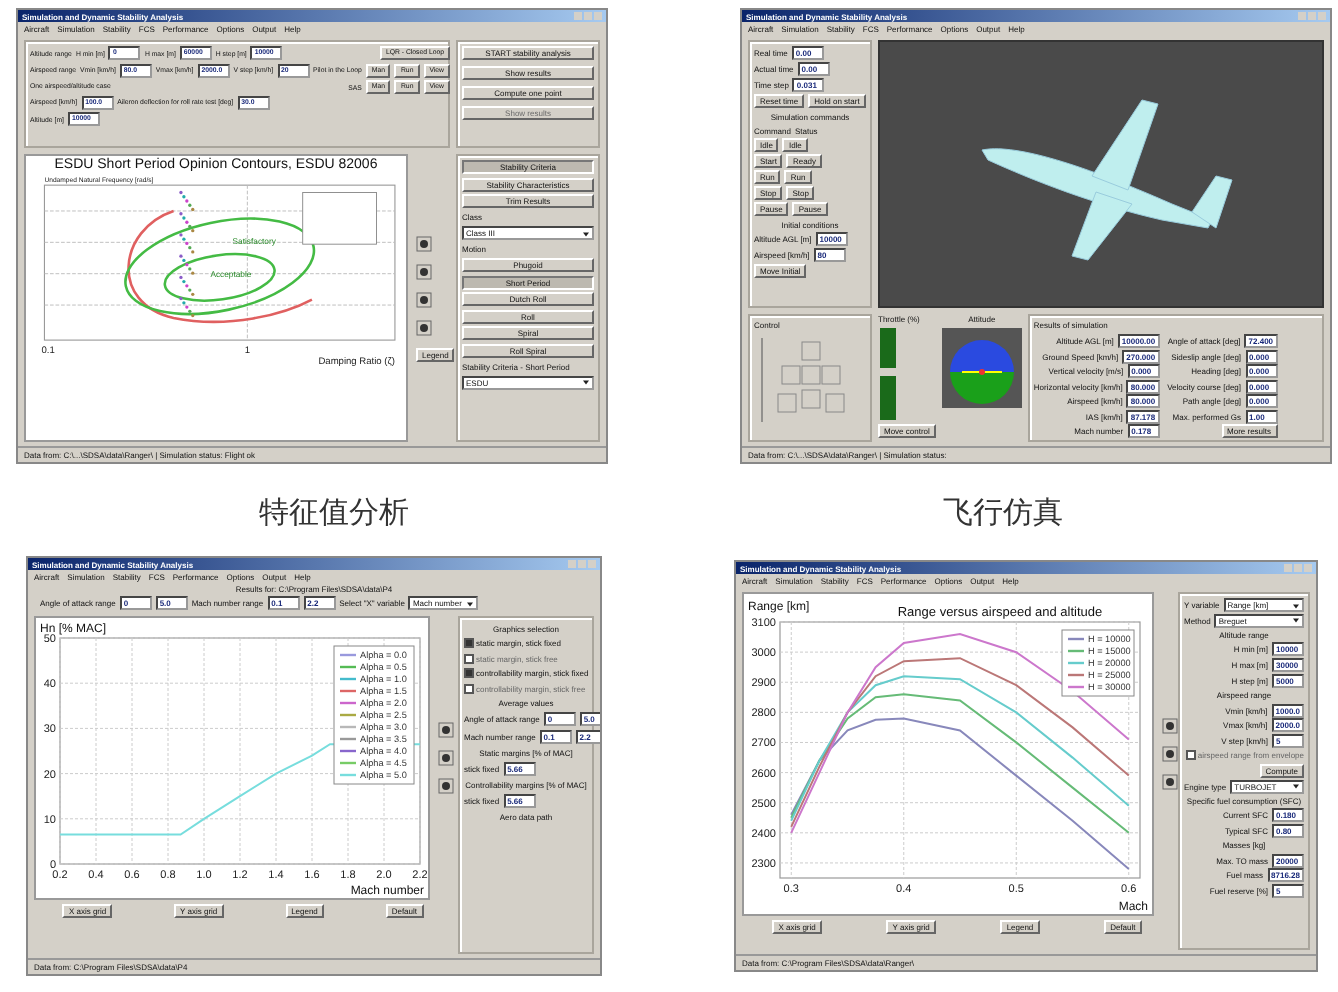  What do you see at coordinates (339, 218) in the screenshot?
I see `legend-box` at bounding box center [339, 218].